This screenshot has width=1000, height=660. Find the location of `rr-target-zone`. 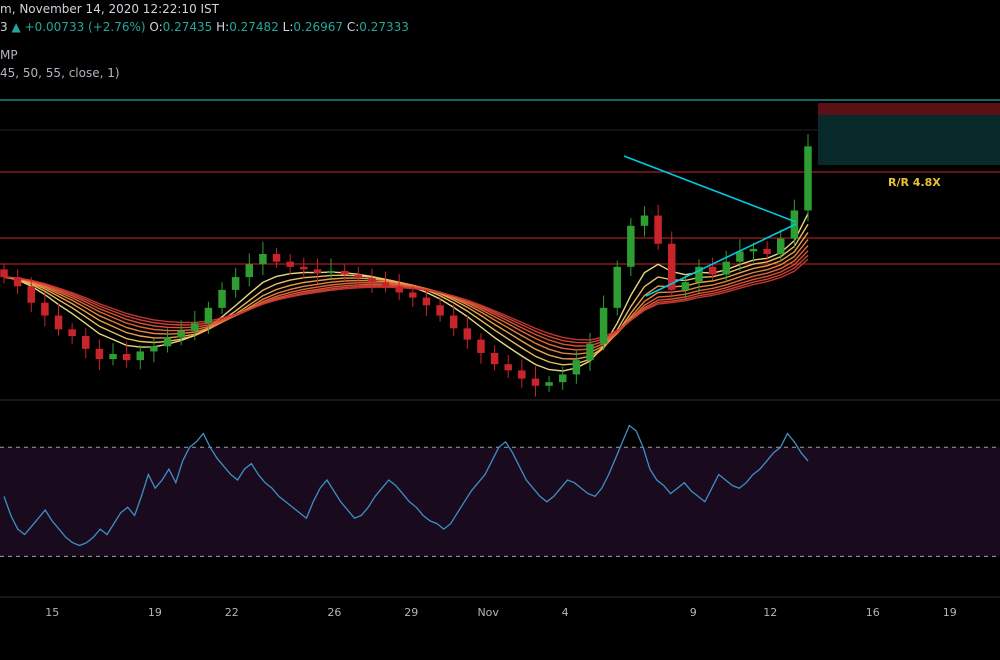

rr-target-zone is located at coordinates (909, 140).